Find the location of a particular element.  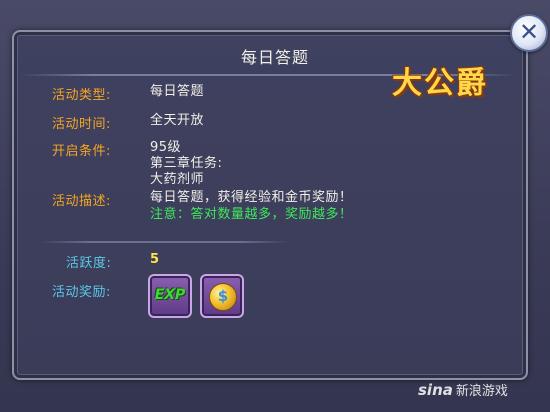

game-logo: 大公爵 is located at coordinates (440, 81).